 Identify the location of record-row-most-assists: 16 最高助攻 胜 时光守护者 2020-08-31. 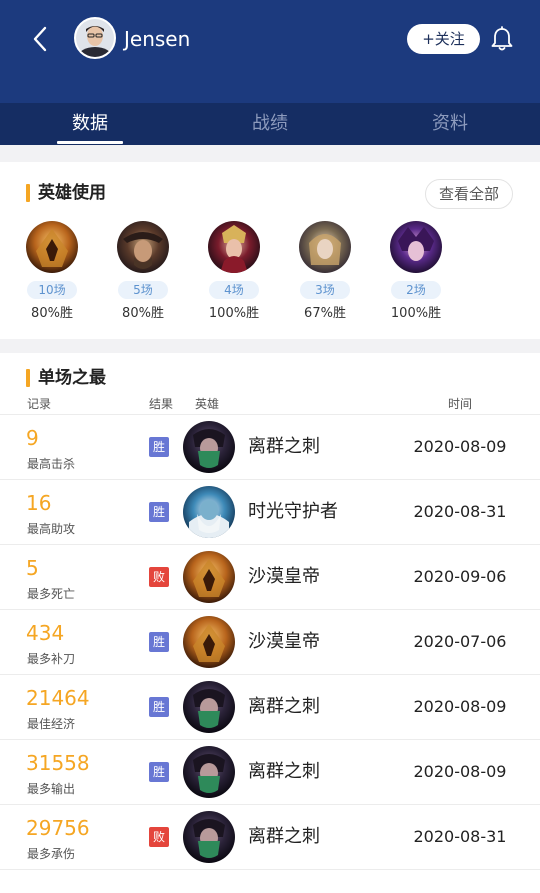
(270, 512).